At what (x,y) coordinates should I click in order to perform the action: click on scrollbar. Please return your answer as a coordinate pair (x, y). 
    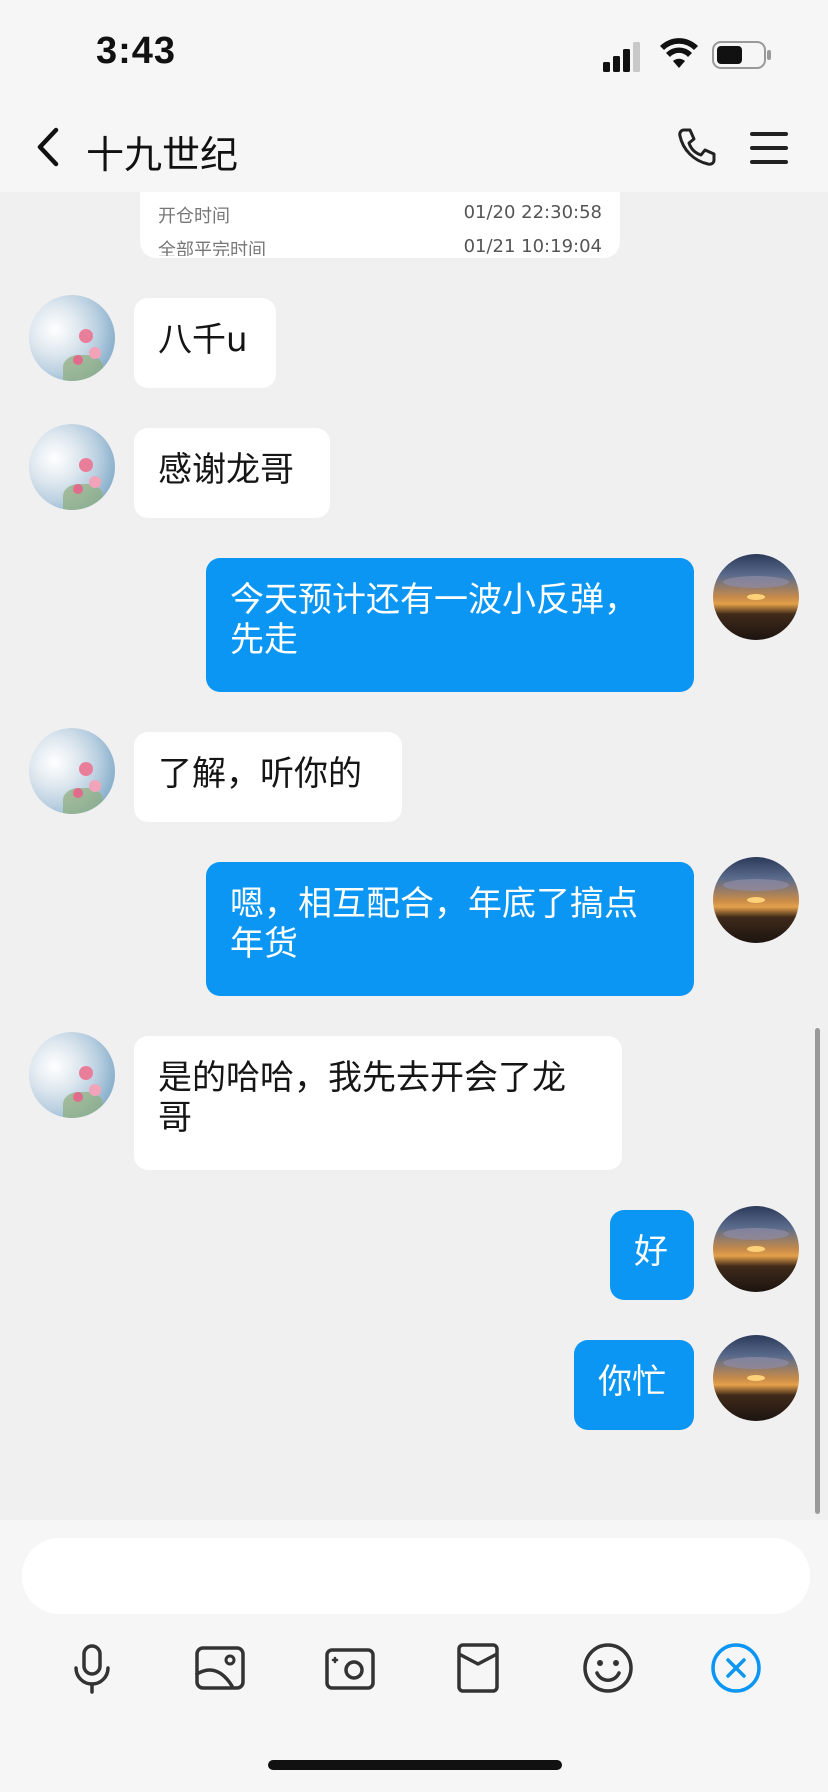
    Looking at the image, I should click on (817, 1271).